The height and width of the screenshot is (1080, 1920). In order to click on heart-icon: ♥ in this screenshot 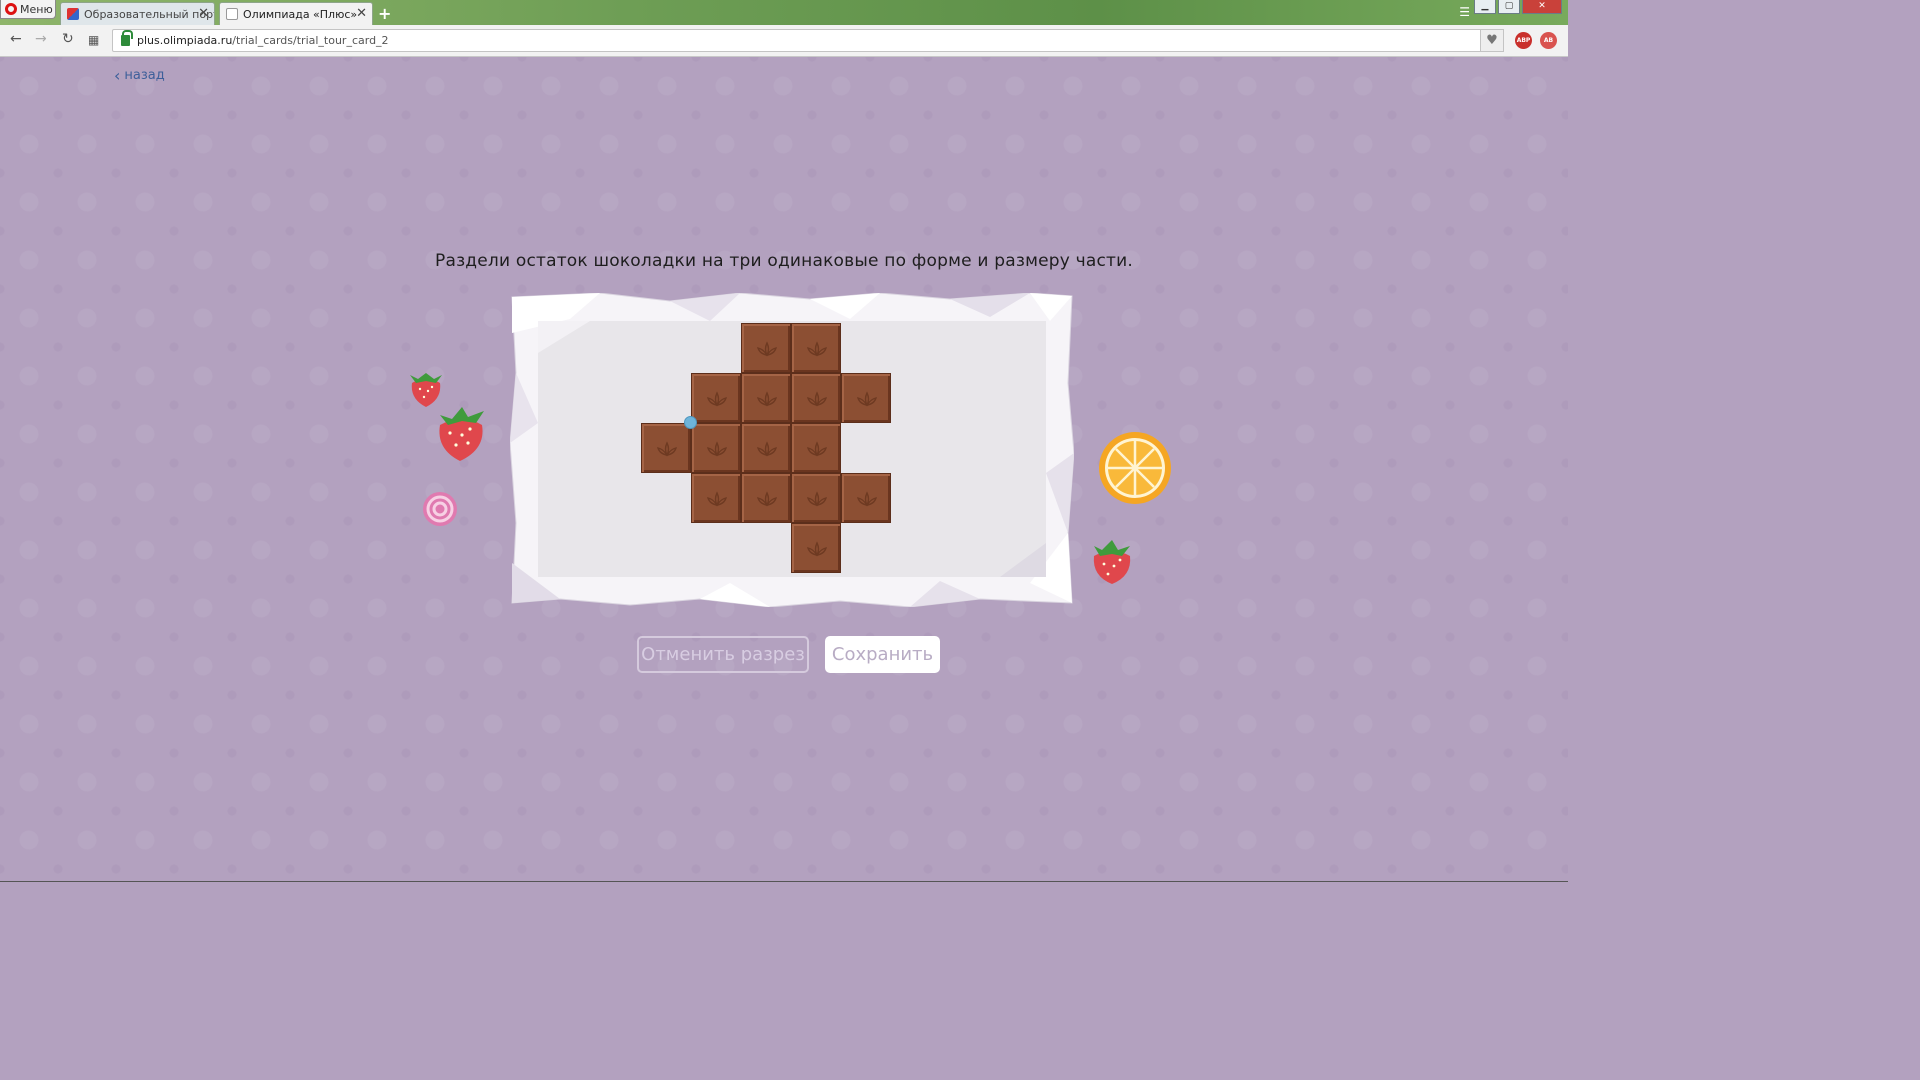, I will do `click(1492, 40)`.